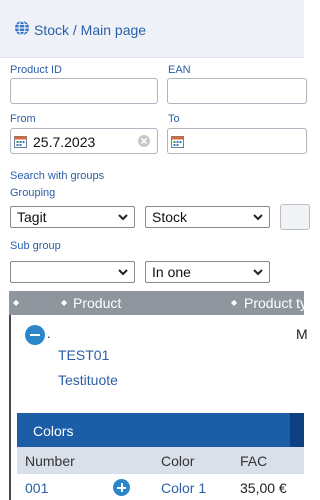 The width and height of the screenshot is (320, 500). What do you see at coordinates (84, 91) in the screenshot?
I see `product-id-input` at bounding box center [84, 91].